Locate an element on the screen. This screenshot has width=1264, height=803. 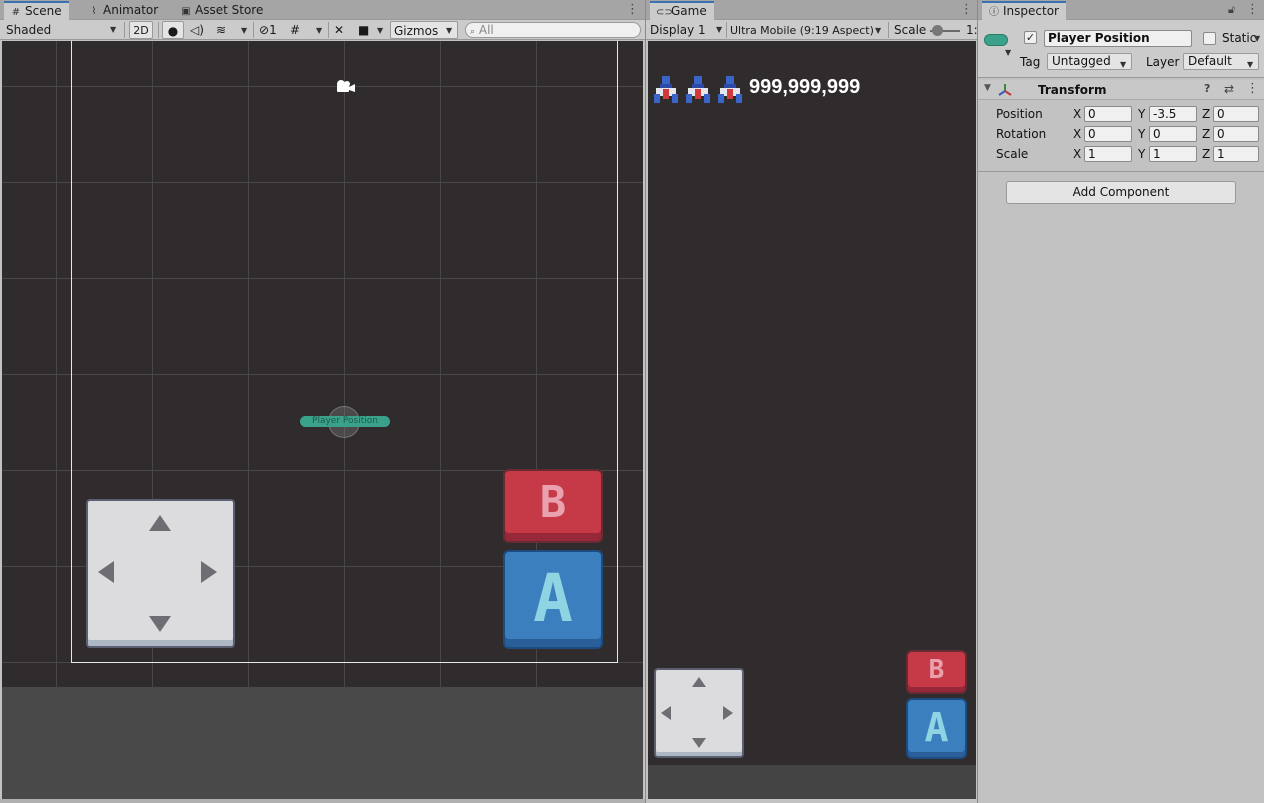
rotation-y-field: 0 is located at coordinates (1173, 134).